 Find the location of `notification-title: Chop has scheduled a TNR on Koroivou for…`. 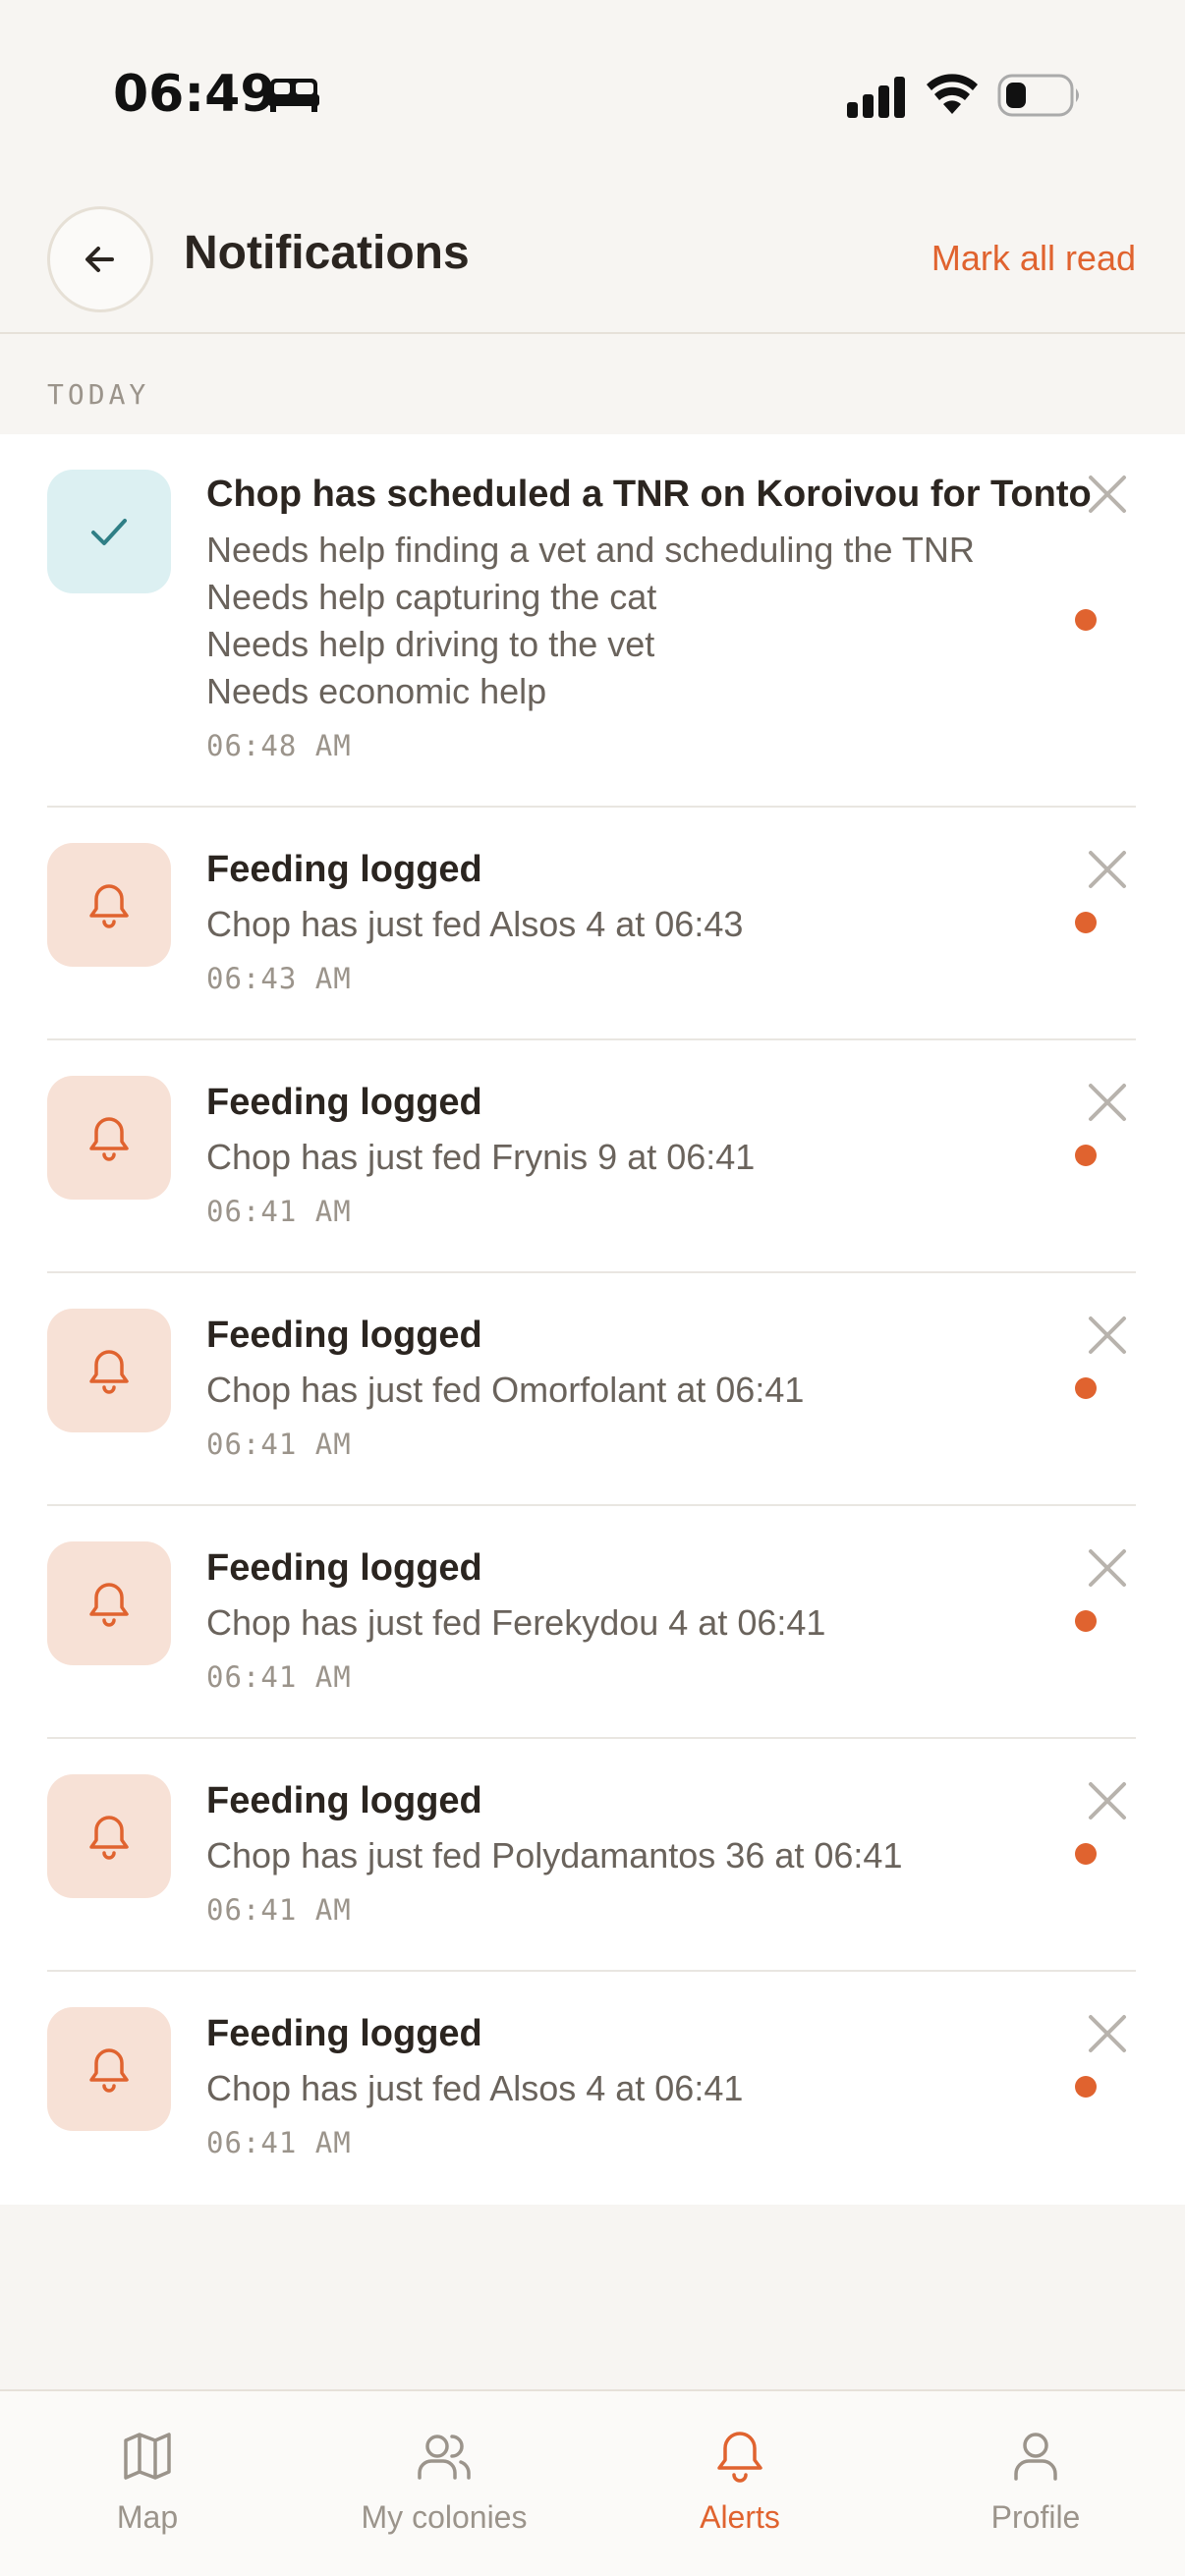

notification-title: Chop has scheduled a TNR on Koroivou for… is located at coordinates (649, 494).